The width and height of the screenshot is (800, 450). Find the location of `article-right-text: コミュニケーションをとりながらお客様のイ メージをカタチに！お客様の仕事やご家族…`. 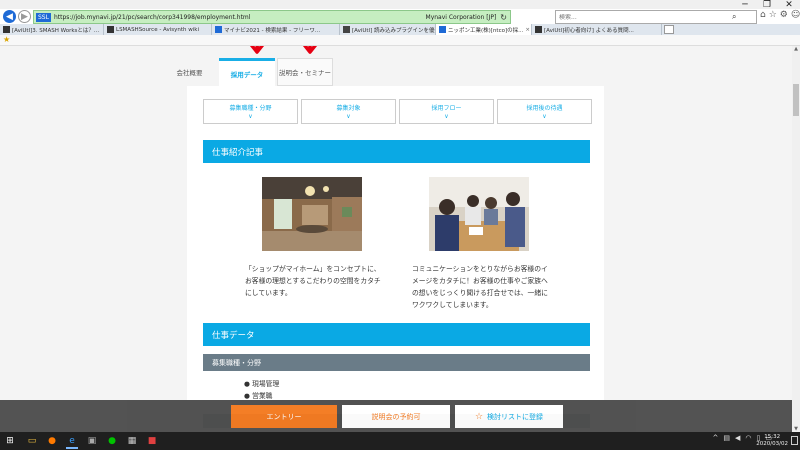

article-right-text: コミュニケーションをとりながらお客様のイ メージをカタチに！お客様の仕事やご家族… is located at coordinates (494, 287).